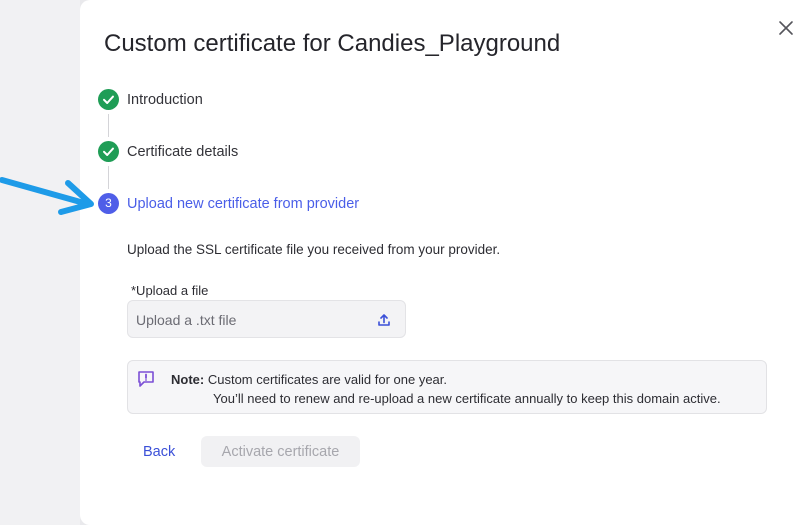 Image resolution: width=811 pixels, height=525 pixels. I want to click on close-icon, so click(786, 28).